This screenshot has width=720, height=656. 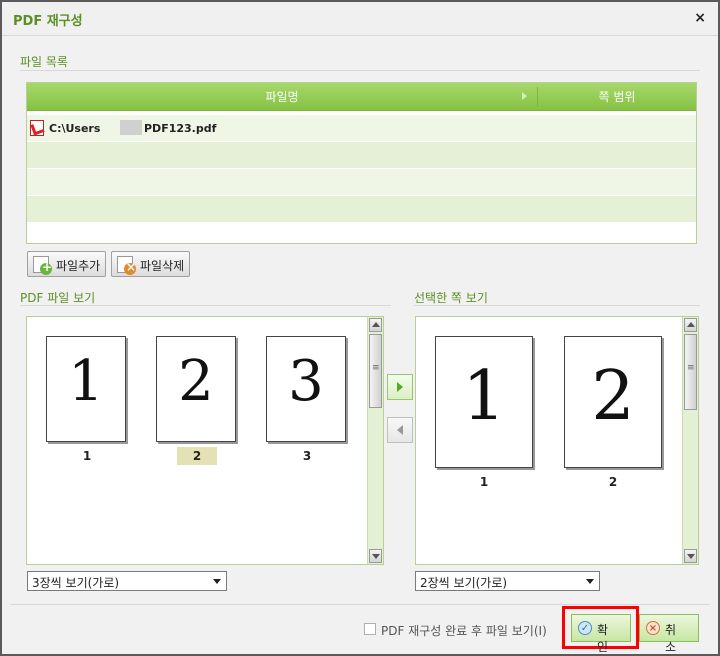 I want to click on dialog-title: PDF 재구성, so click(x=48, y=21).